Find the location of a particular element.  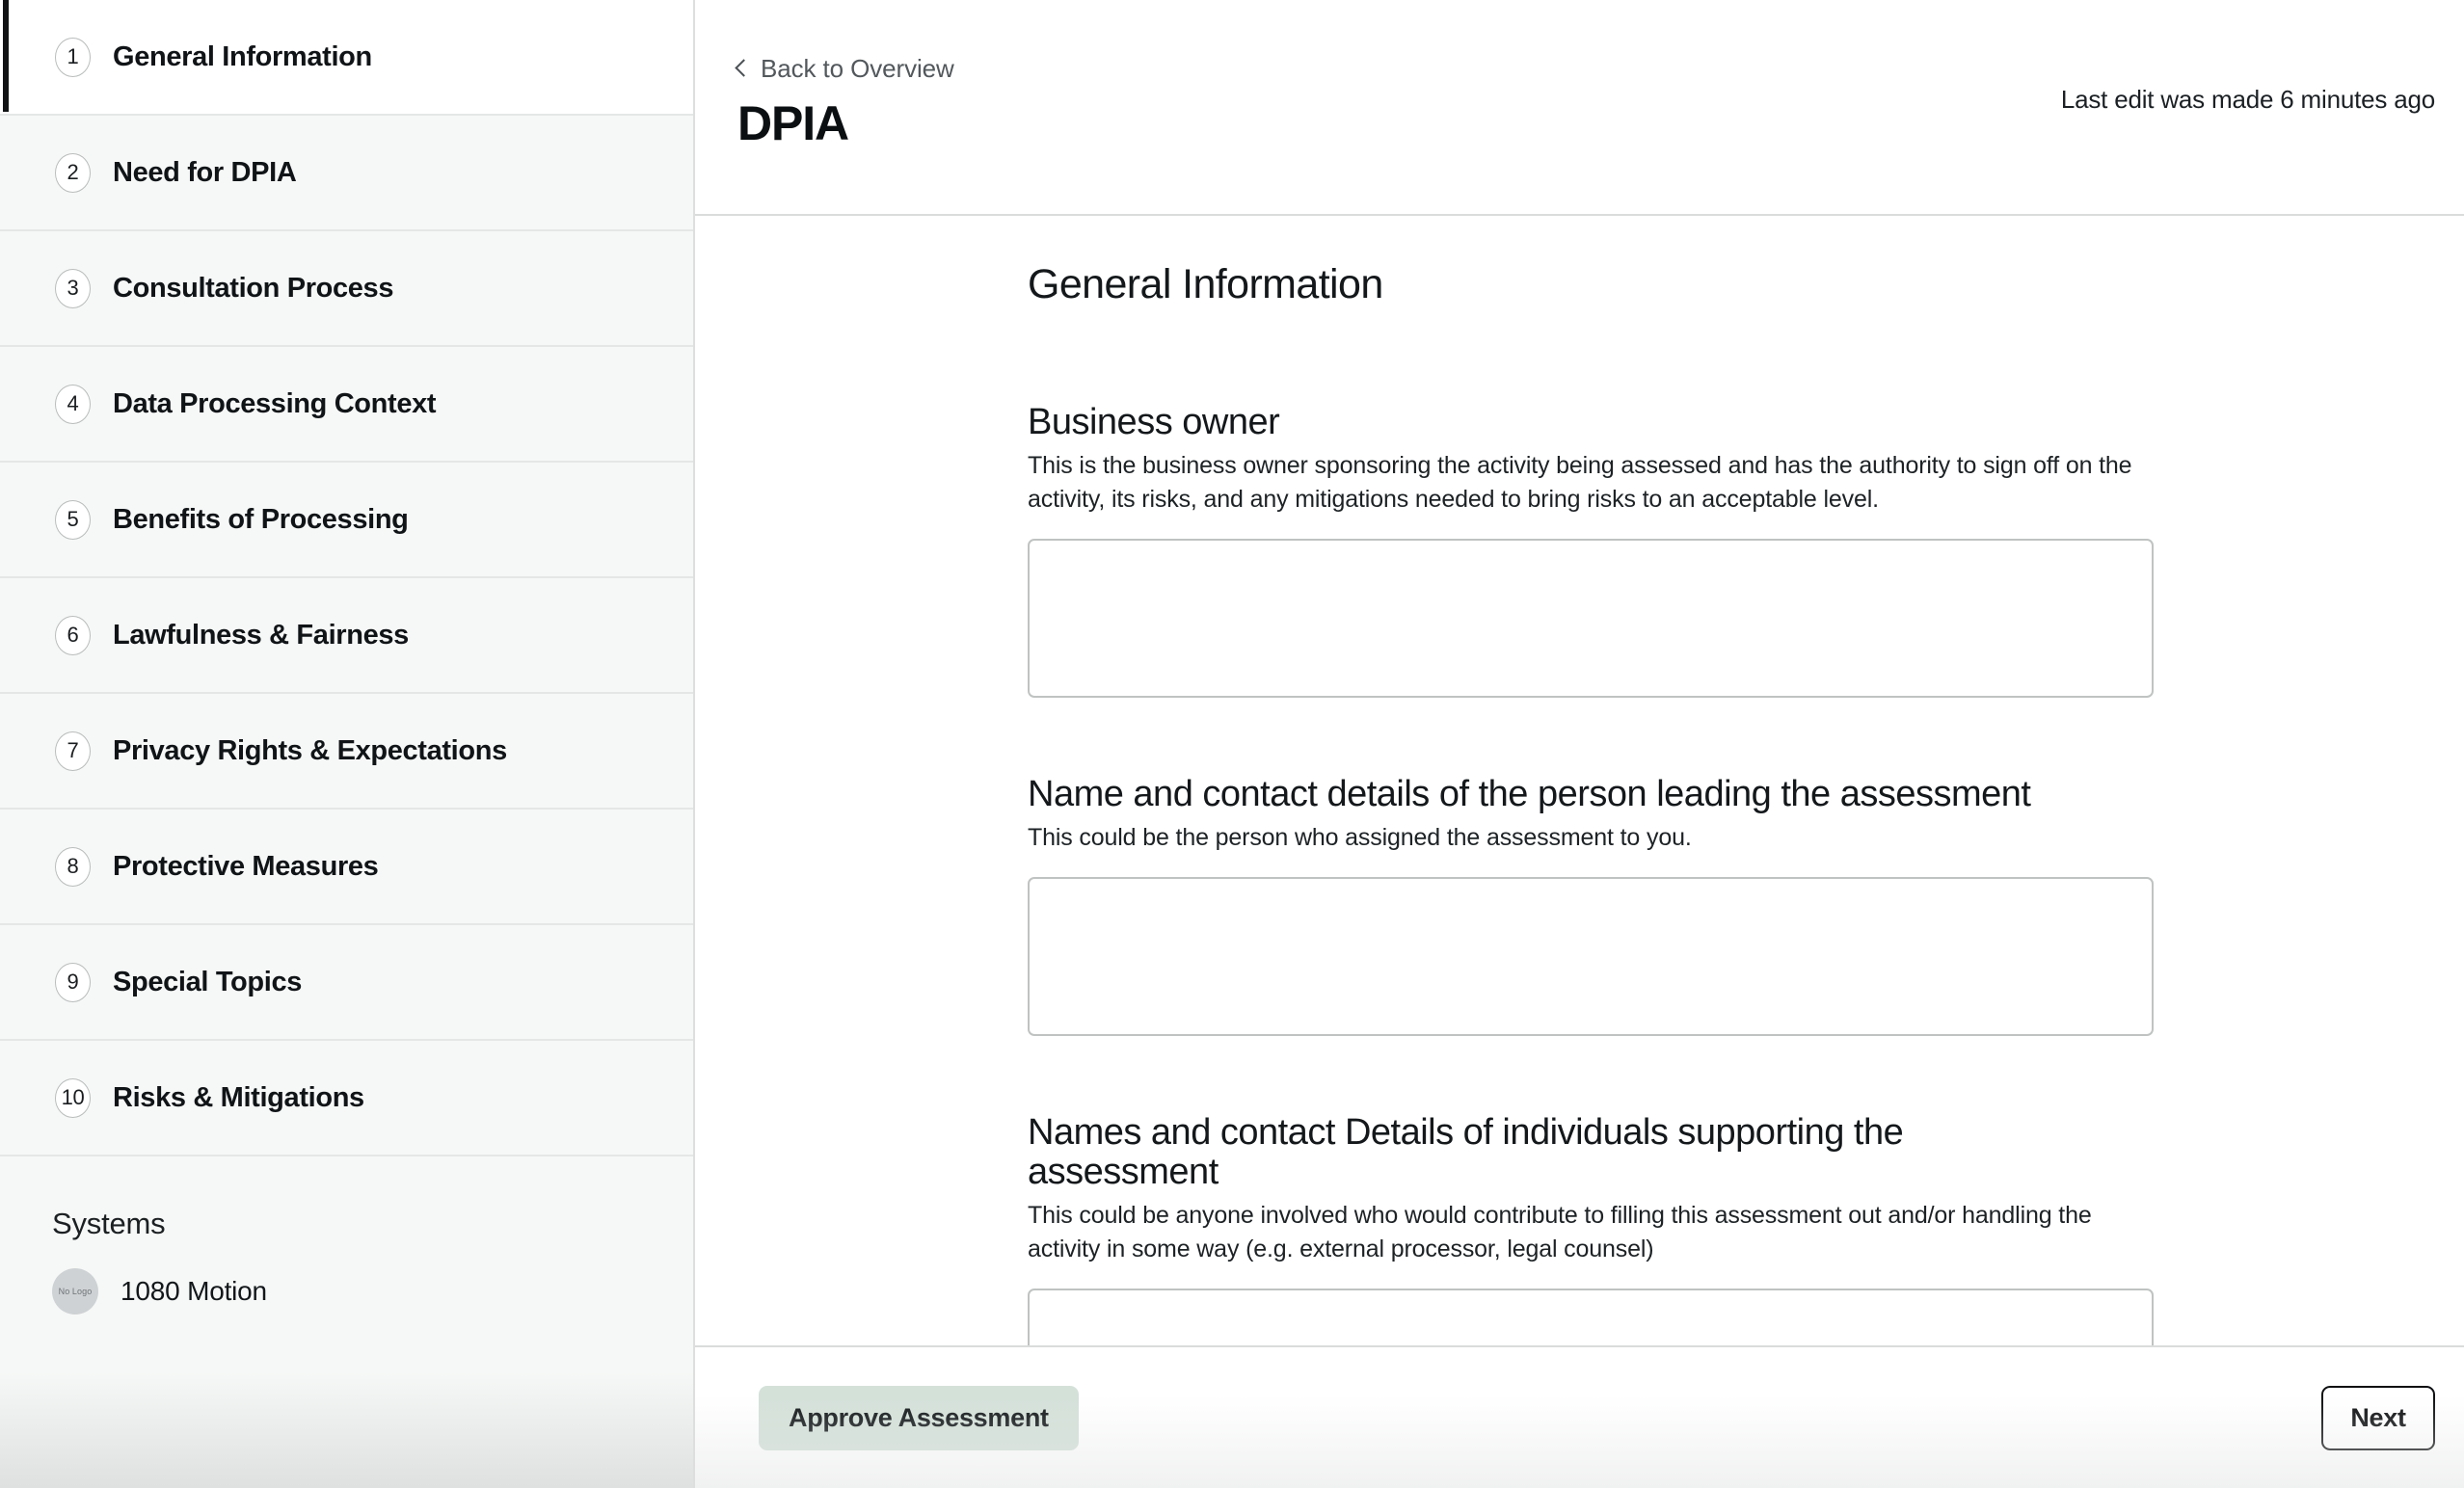

sidebar-item-number: 9 is located at coordinates (73, 982).